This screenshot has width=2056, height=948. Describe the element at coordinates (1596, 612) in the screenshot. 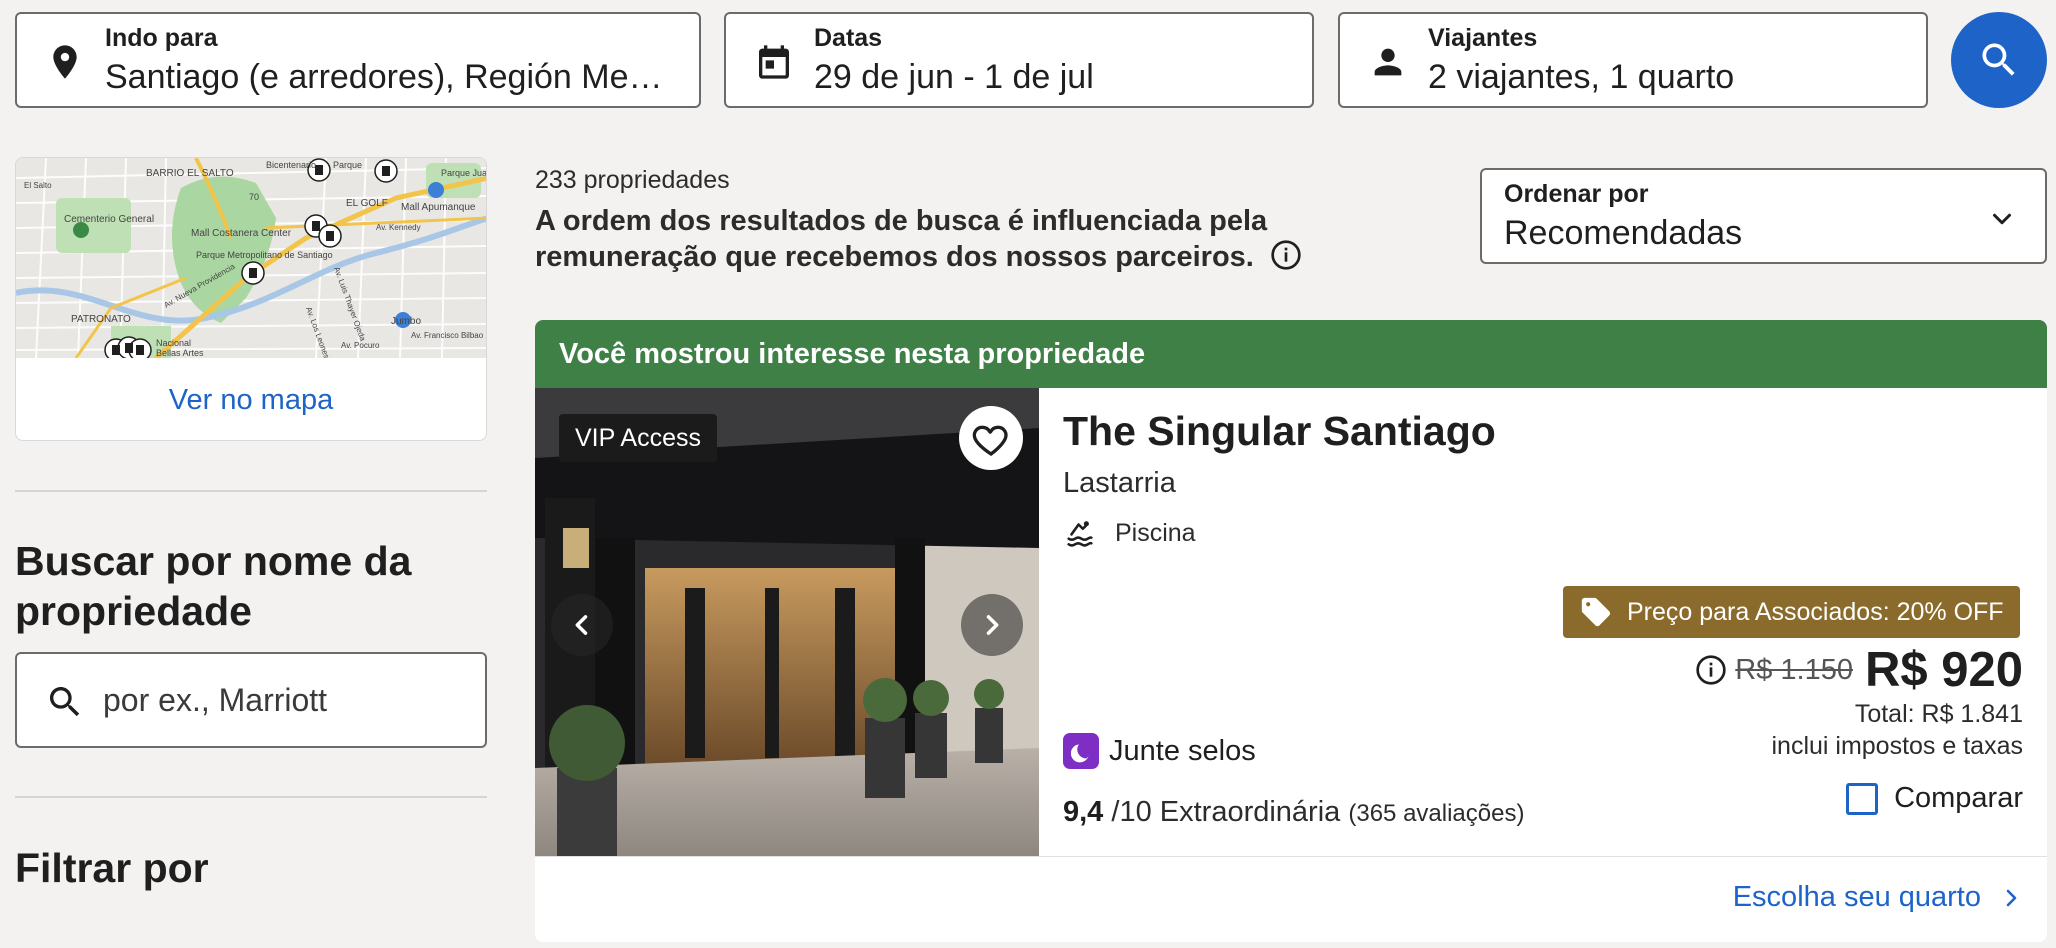

I see `tag-icon` at that location.